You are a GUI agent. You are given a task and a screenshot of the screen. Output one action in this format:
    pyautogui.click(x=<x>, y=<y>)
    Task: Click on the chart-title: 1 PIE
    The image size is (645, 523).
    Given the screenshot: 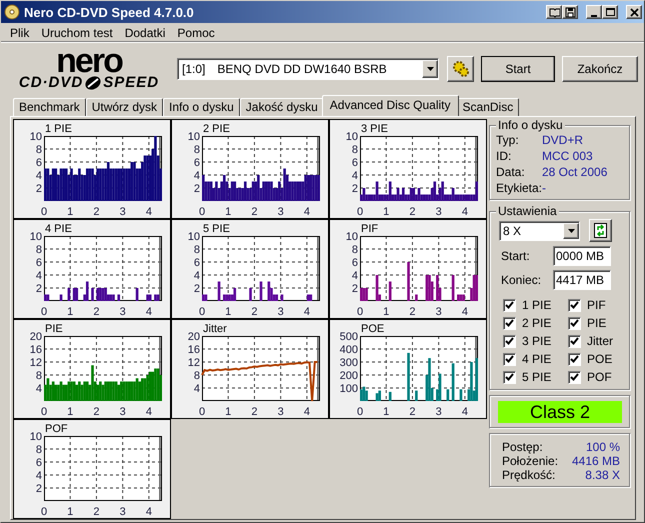 What is the action you would take?
    pyautogui.click(x=58, y=129)
    